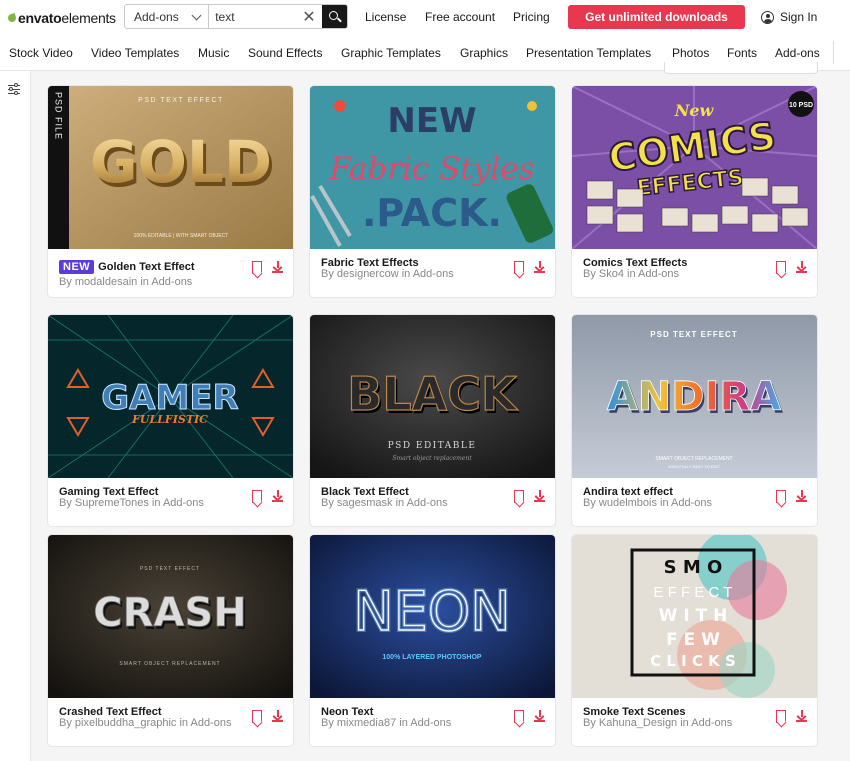  What do you see at coordinates (432, 213) in the screenshot?
I see `art-line3: .PACK.` at bounding box center [432, 213].